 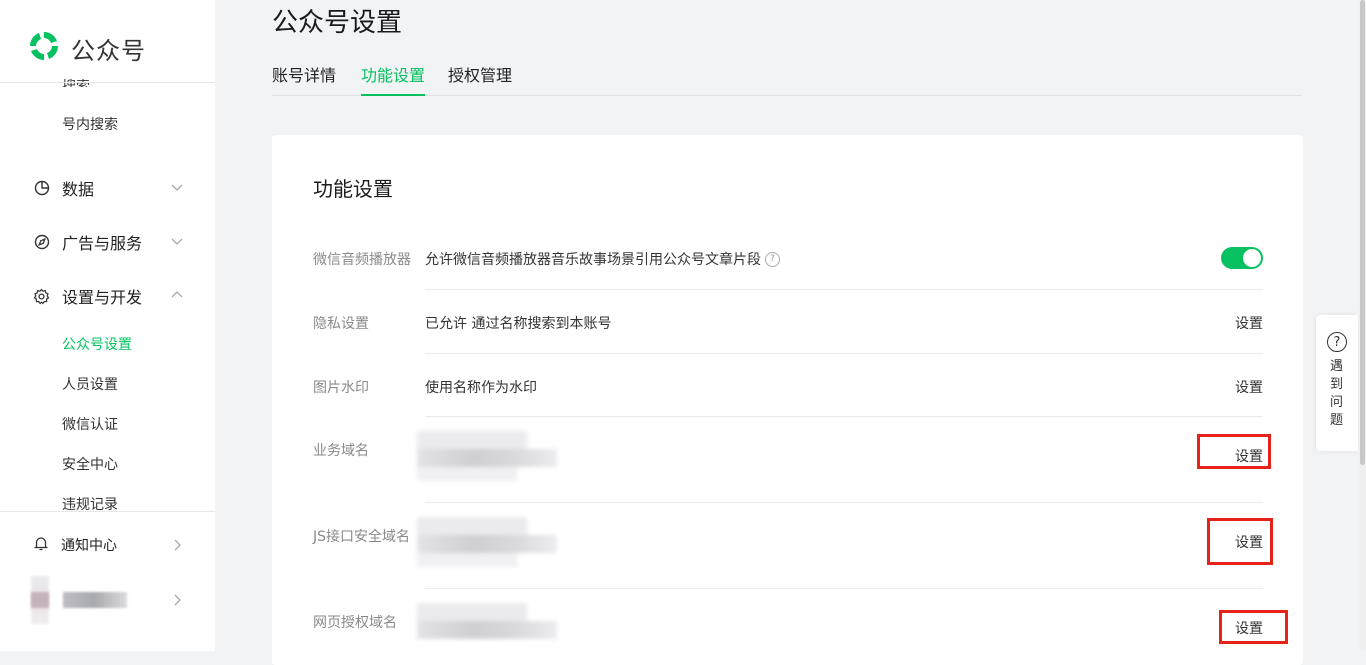 I want to click on oauth-domain-settings-button: 设置, so click(x=1249, y=628).